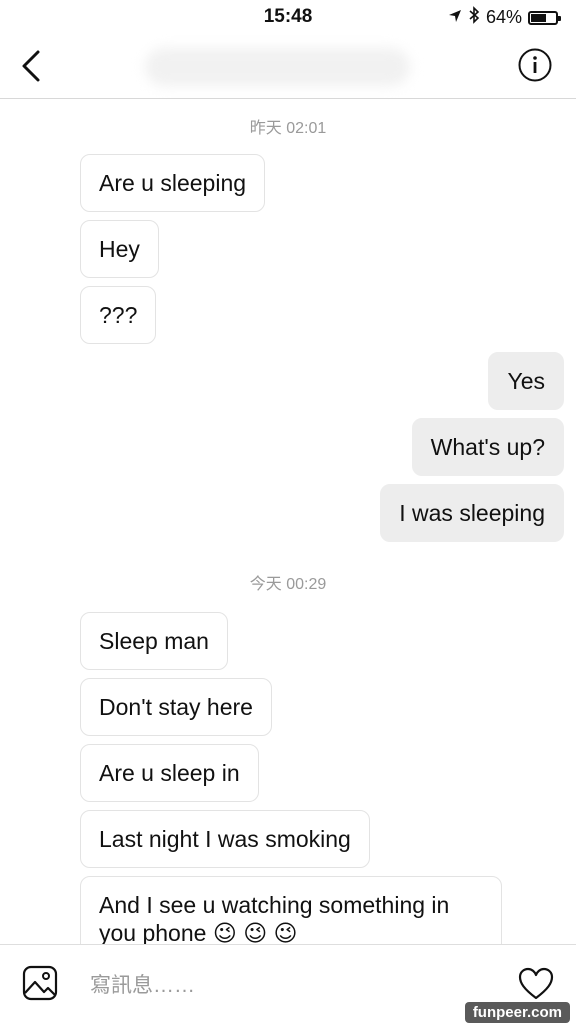 The image size is (576, 1025). I want to click on outgoing-message: What's up?, so click(487, 447).